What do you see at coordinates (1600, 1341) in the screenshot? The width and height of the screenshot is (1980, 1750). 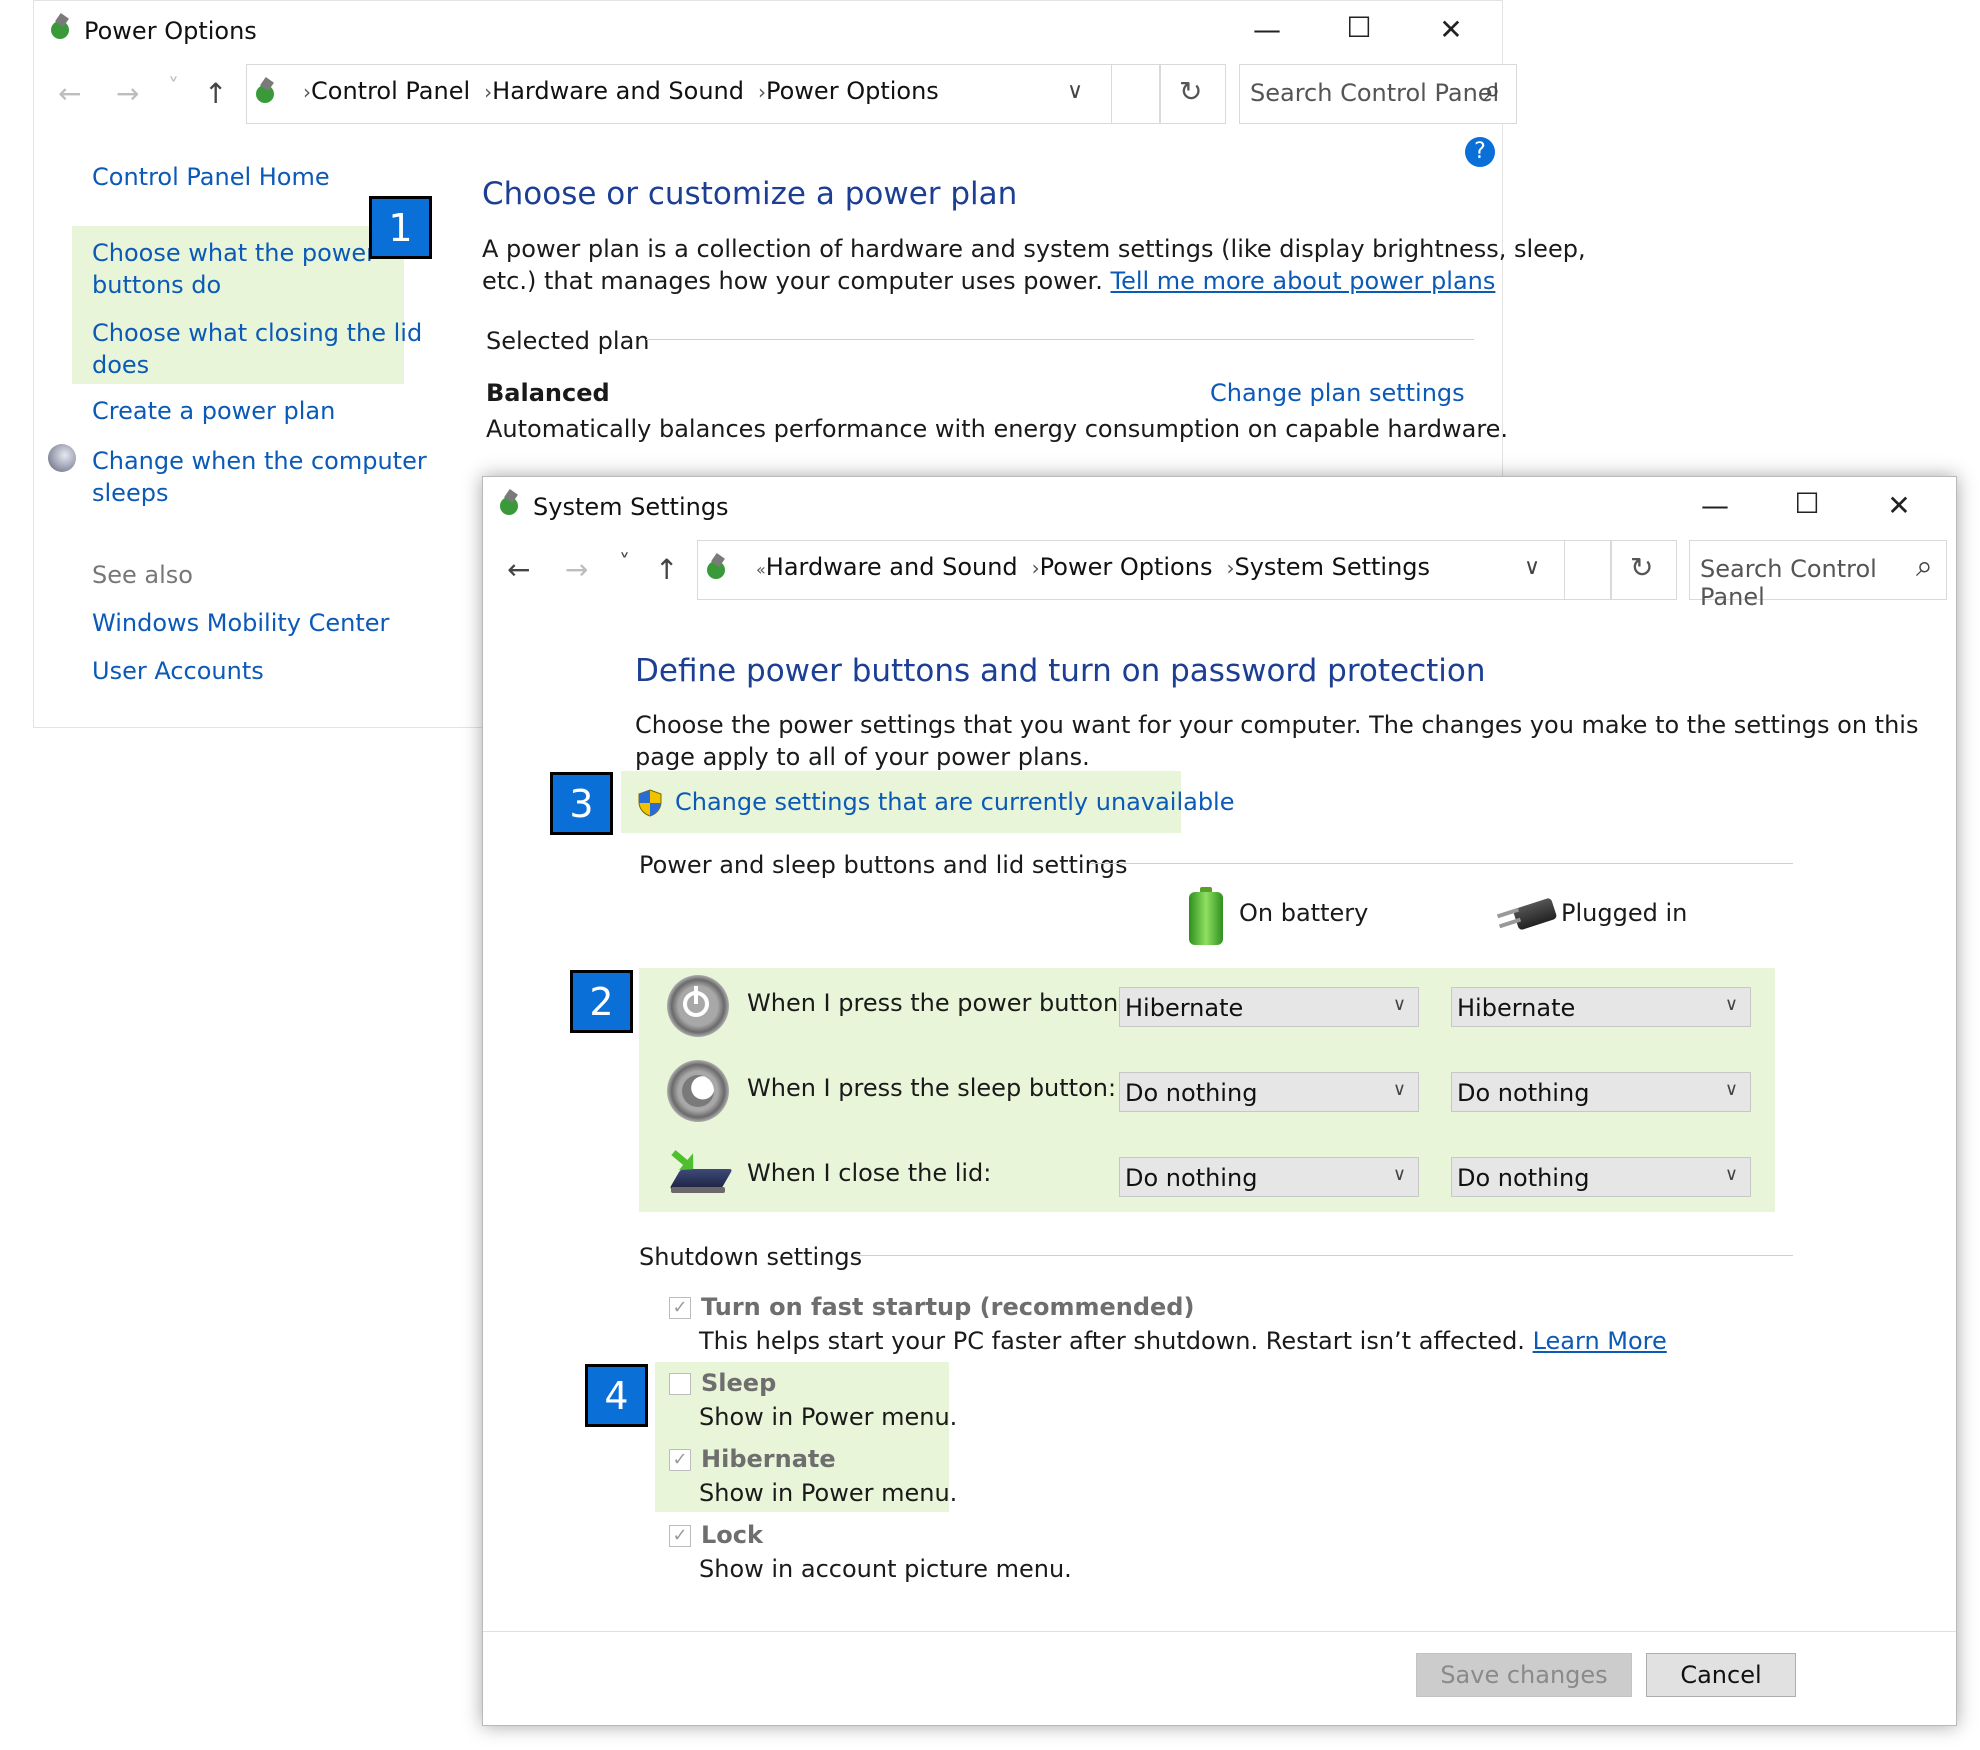 I see `learn-more-link: Learn More` at bounding box center [1600, 1341].